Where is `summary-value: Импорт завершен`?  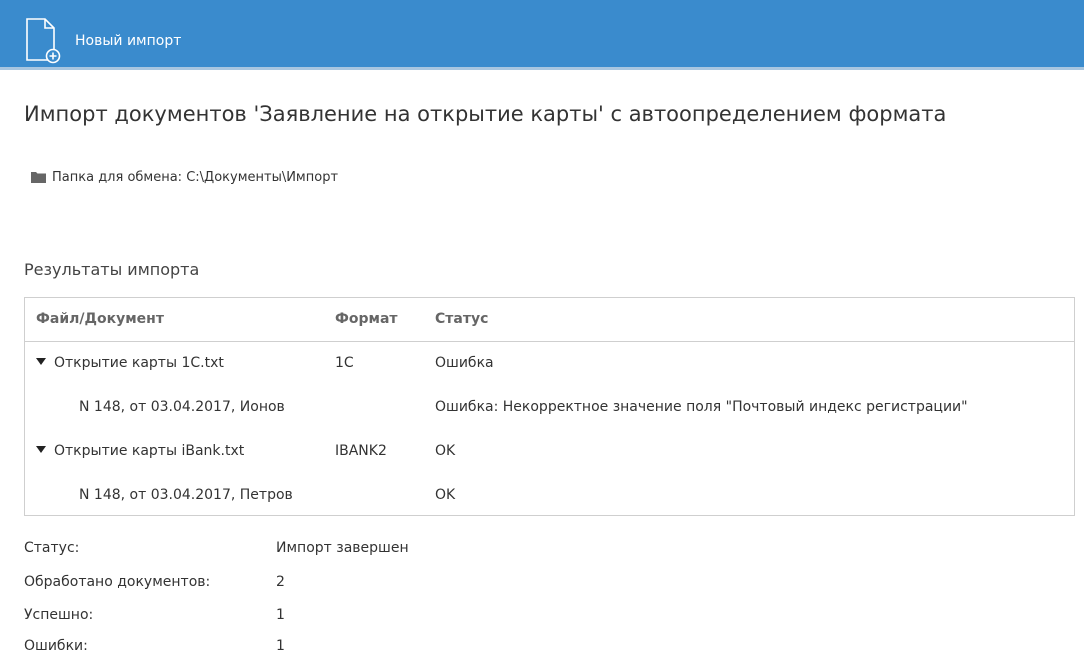
summary-value: Импорт завершен is located at coordinates (342, 548).